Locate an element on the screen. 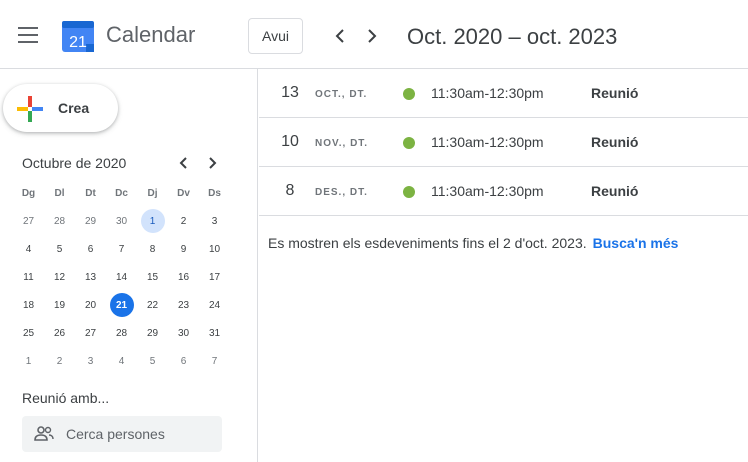 This screenshot has height=462, width=748. event-row: 10 NOV., DT. 11:30am-12:30pm Reunió is located at coordinates (503, 142).